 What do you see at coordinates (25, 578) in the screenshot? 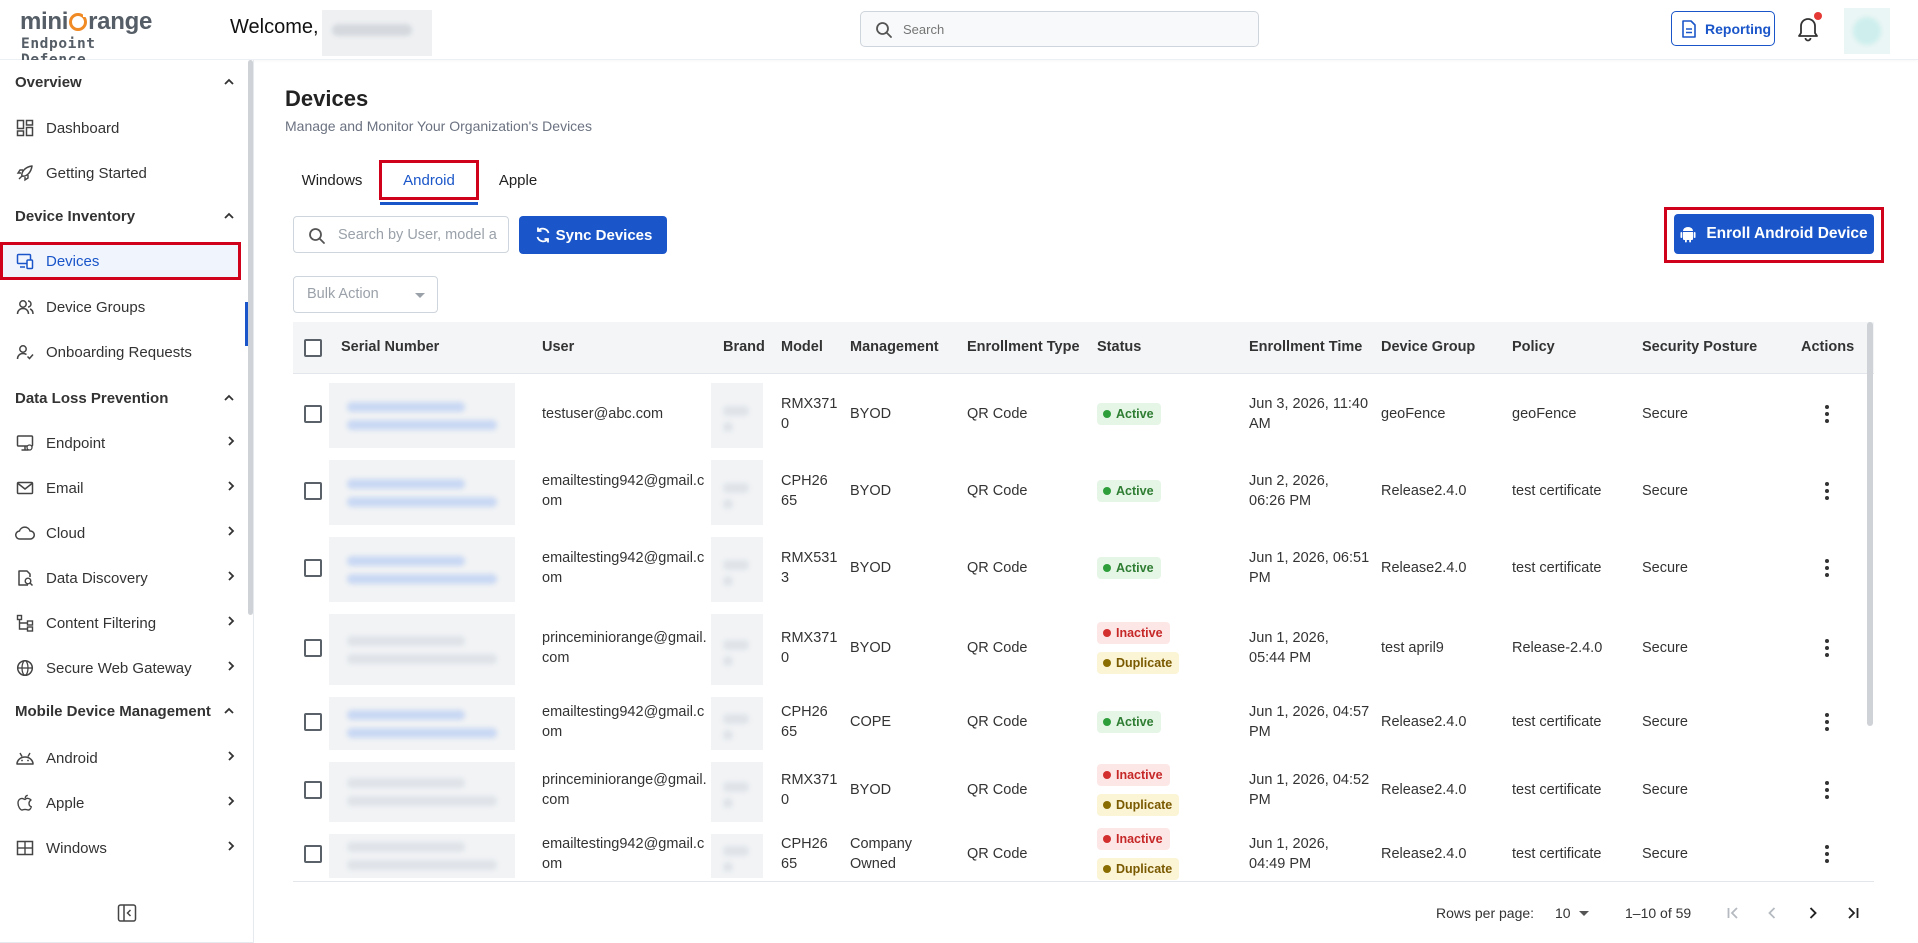
I see `data-discovery-icon` at bounding box center [25, 578].